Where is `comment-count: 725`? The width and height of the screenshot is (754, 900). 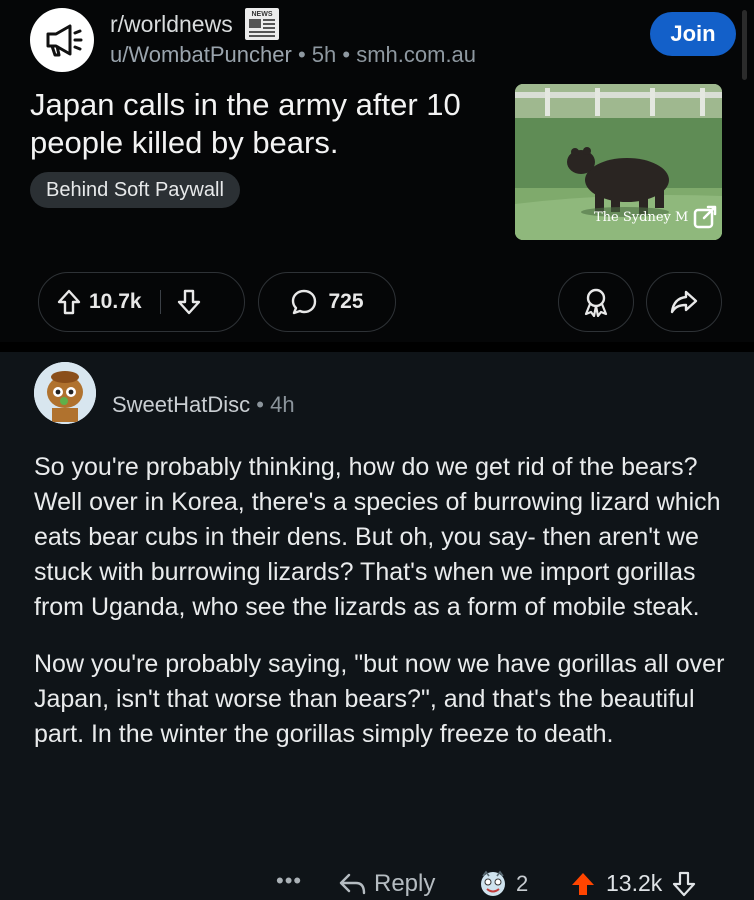
comment-count: 725 is located at coordinates (346, 301).